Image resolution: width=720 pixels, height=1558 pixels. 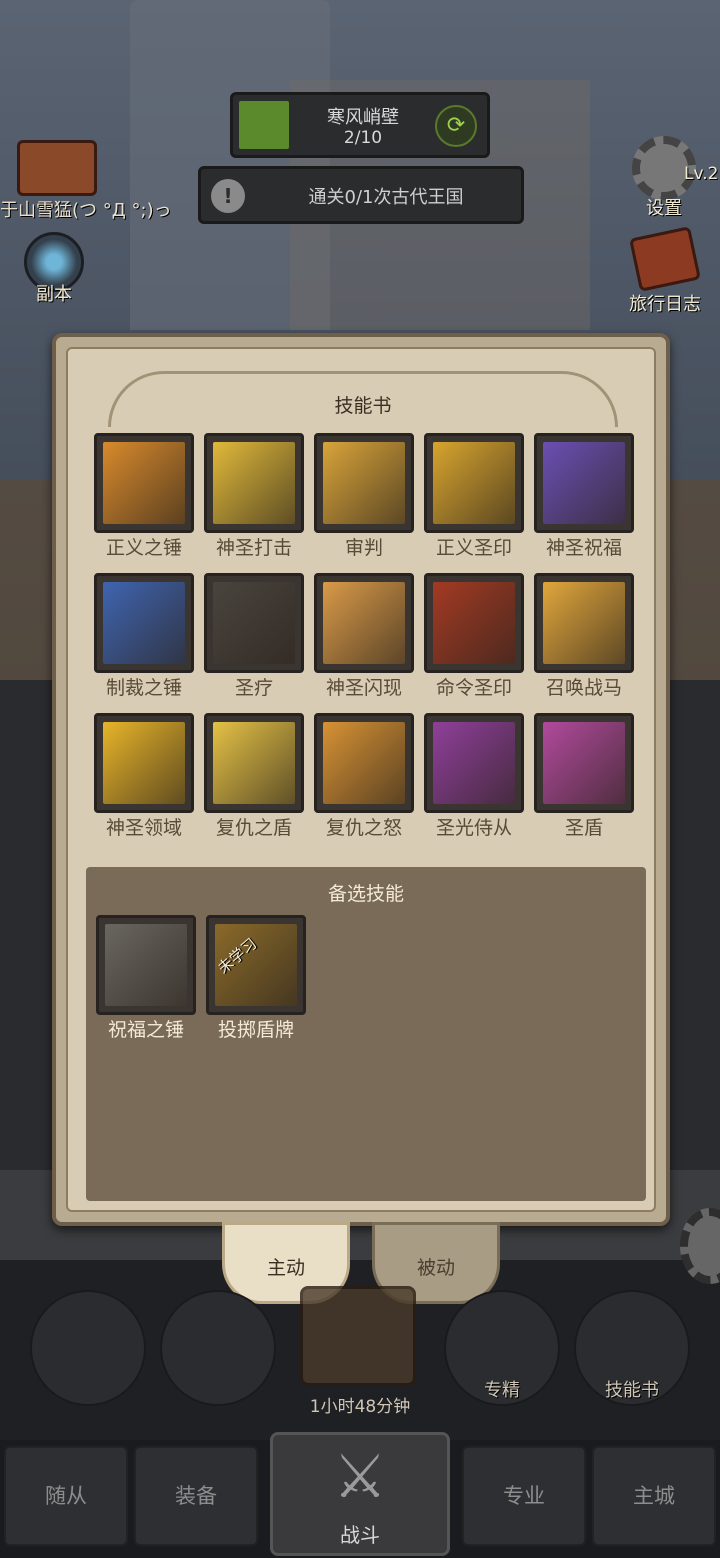 I want to click on refresh-icon: ⟳, so click(x=456, y=126).